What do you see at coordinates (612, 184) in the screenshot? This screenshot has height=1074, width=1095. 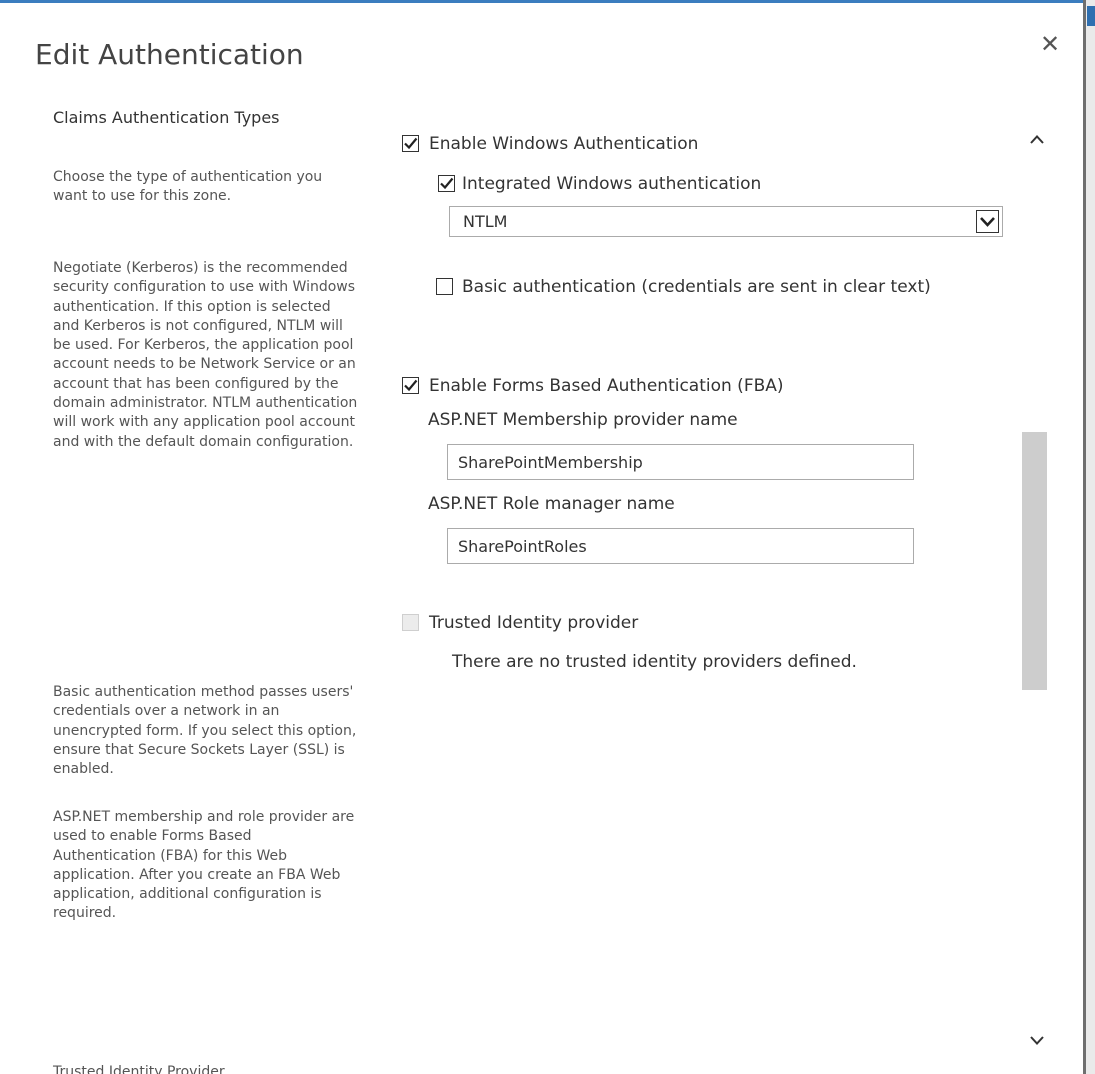 I see `integrated-windows-label: Integrated Windows authentication` at bounding box center [612, 184].